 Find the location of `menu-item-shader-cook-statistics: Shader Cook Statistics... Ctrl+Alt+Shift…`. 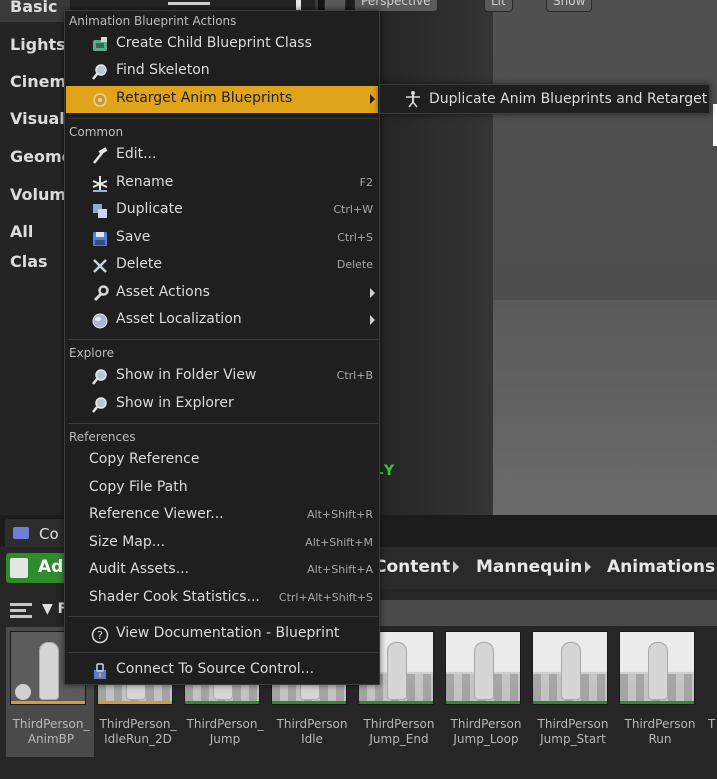

menu-item-shader-cook-statistics: Shader Cook Statistics... Ctrl+Alt+Shift… is located at coordinates (222, 598).